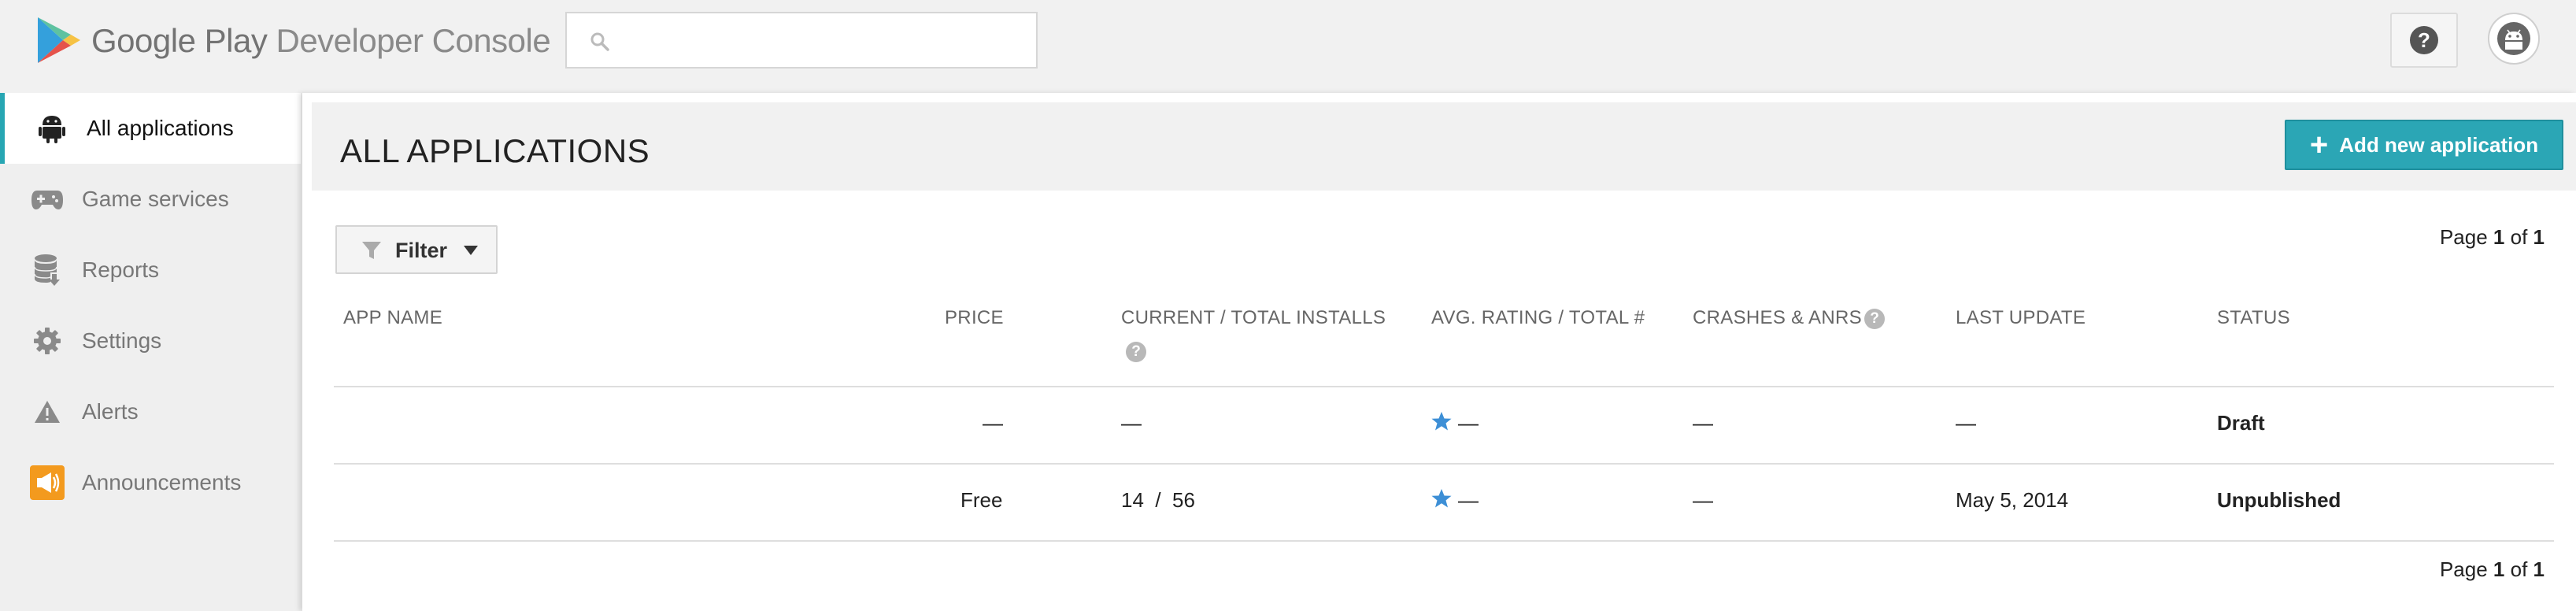 The image size is (2576, 611). What do you see at coordinates (2319, 145) in the screenshot?
I see `plus-icon: +` at bounding box center [2319, 145].